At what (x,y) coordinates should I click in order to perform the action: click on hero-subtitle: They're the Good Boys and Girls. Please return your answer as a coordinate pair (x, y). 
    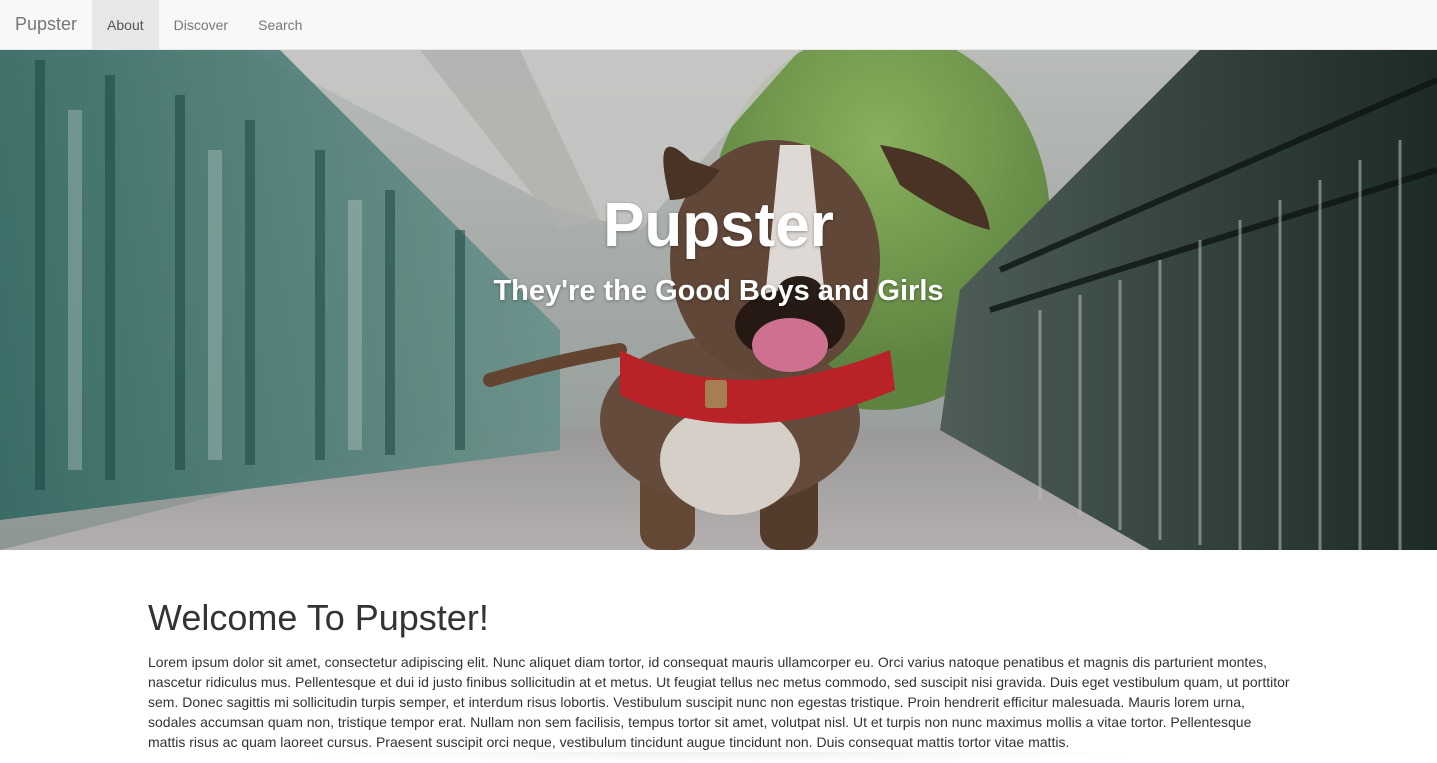
    Looking at the image, I should click on (718, 291).